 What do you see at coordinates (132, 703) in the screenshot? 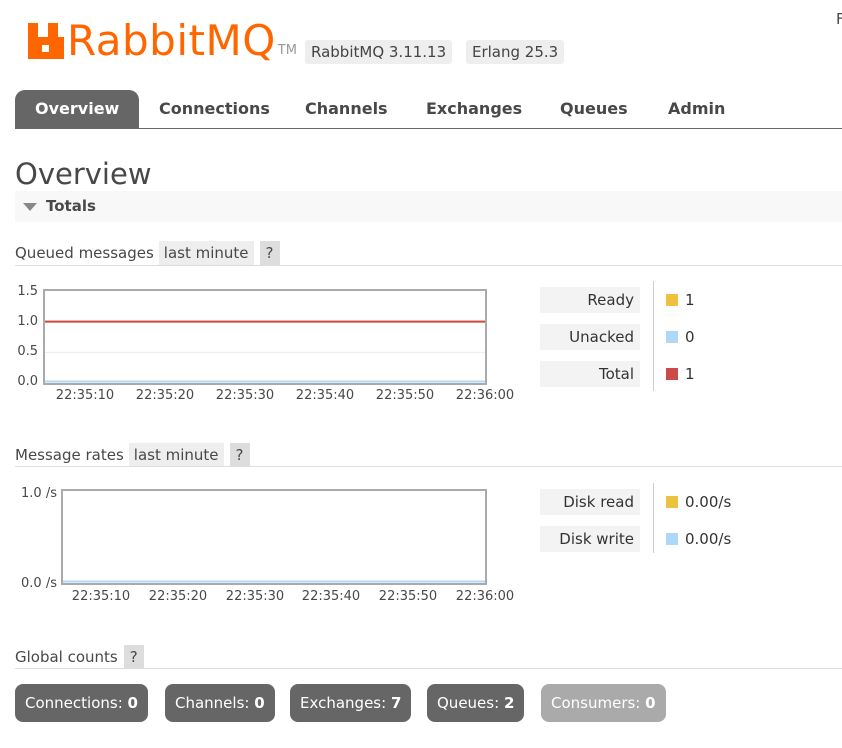
I see `connections-count-value: 0` at bounding box center [132, 703].